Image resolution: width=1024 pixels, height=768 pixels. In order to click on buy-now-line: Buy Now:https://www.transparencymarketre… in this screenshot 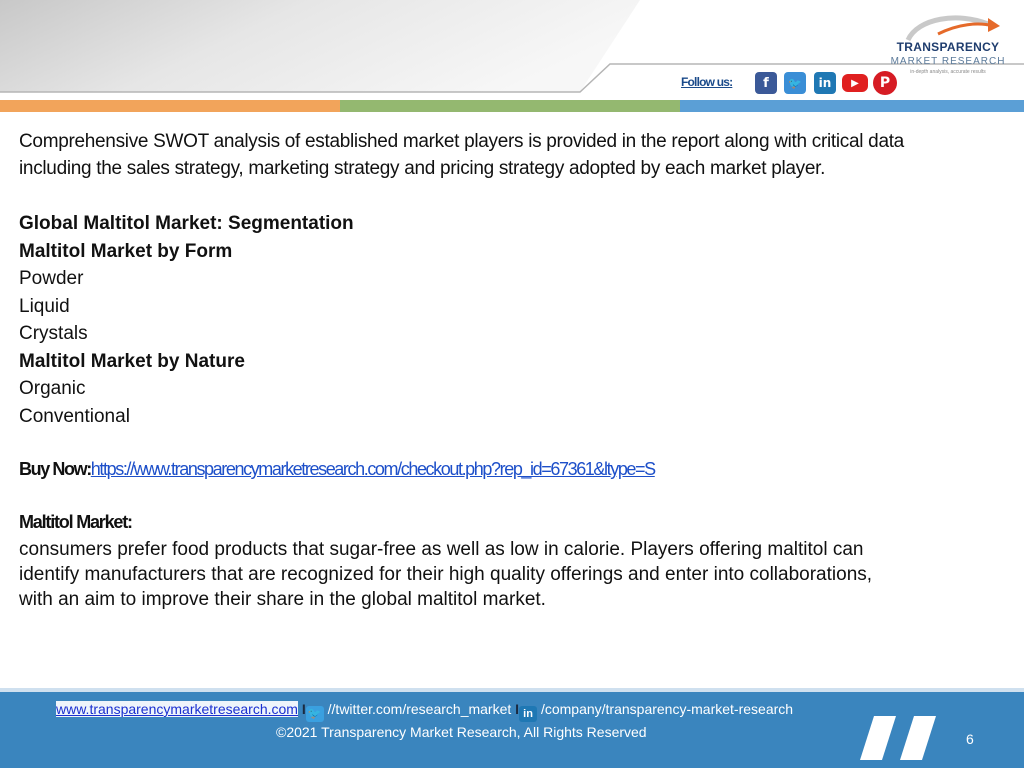, I will do `click(337, 469)`.